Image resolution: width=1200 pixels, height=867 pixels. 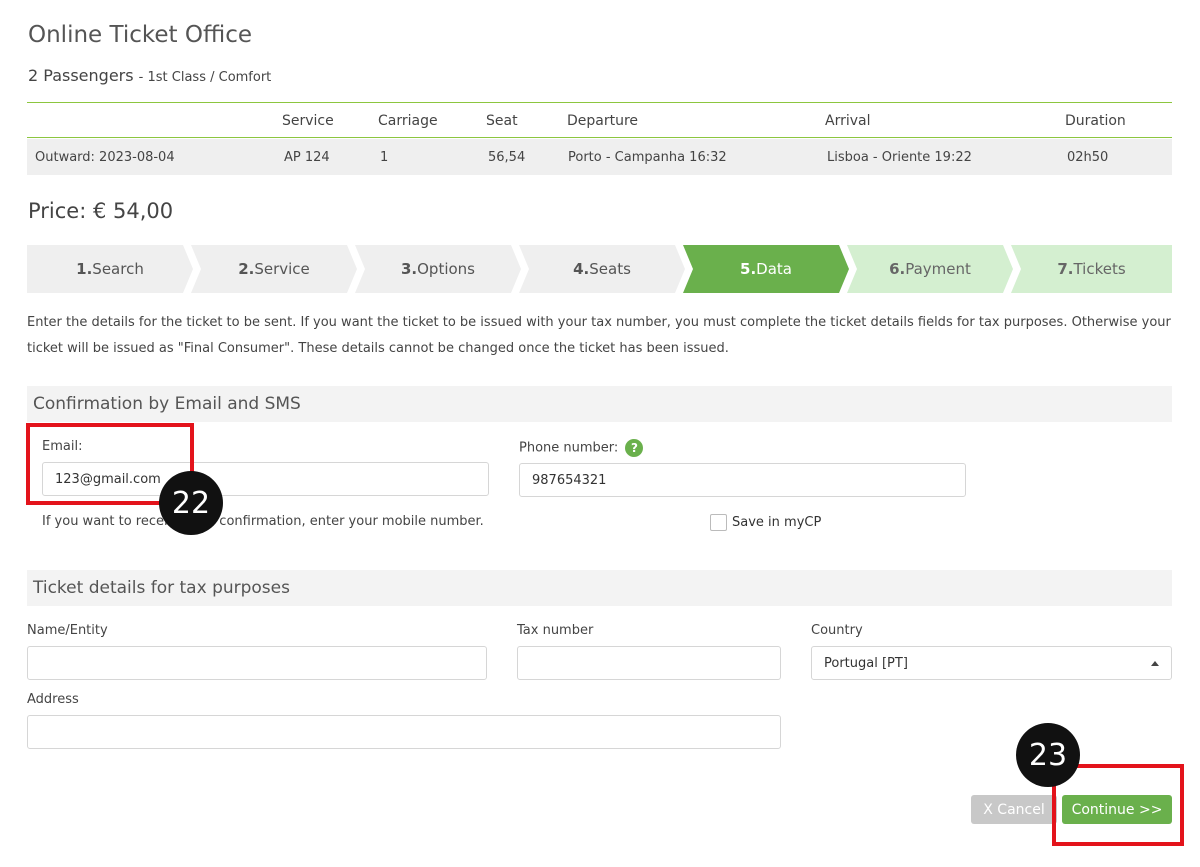 What do you see at coordinates (408, 121) in the screenshot?
I see `header-carriage: Carriage` at bounding box center [408, 121].